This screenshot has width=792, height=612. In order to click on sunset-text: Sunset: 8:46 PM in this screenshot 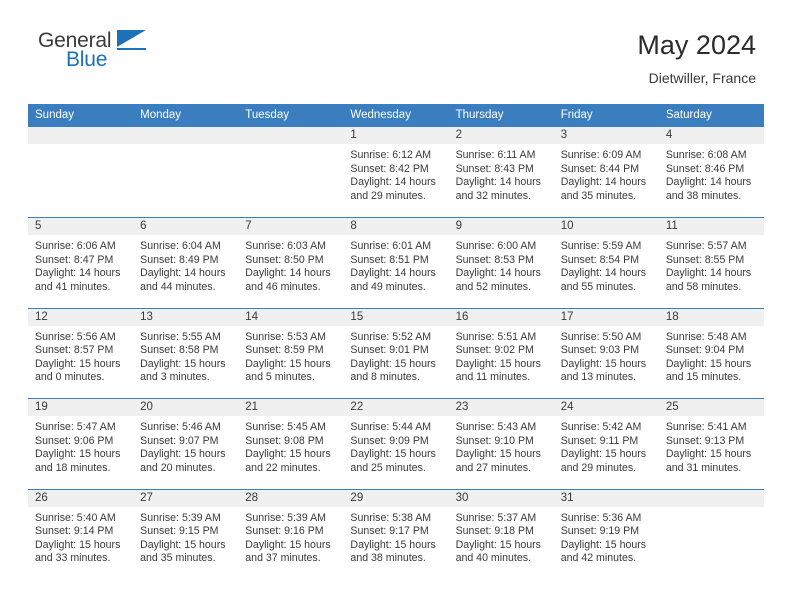, I will do `click(705, 168)`.